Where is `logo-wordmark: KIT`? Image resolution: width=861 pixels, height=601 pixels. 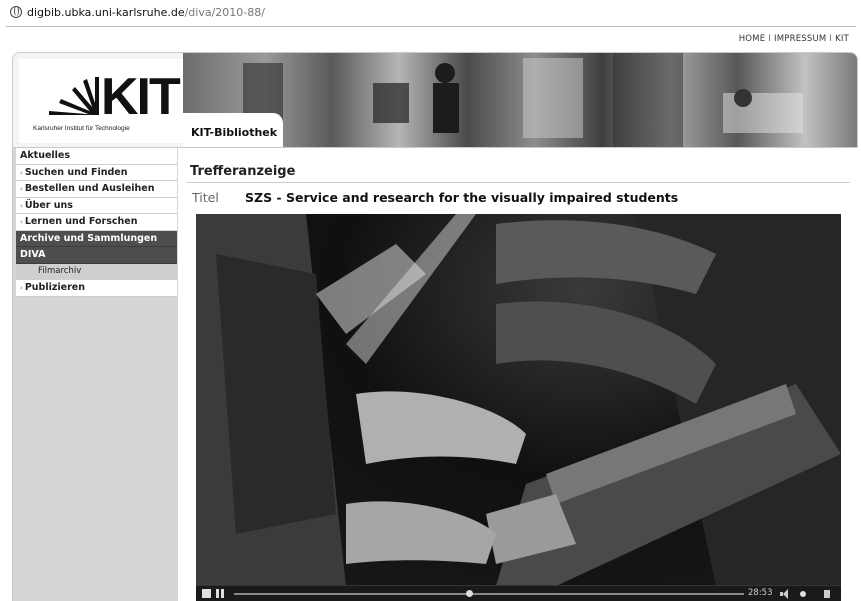 logo-wordmark: KIT is located at coordinates (141, 97).